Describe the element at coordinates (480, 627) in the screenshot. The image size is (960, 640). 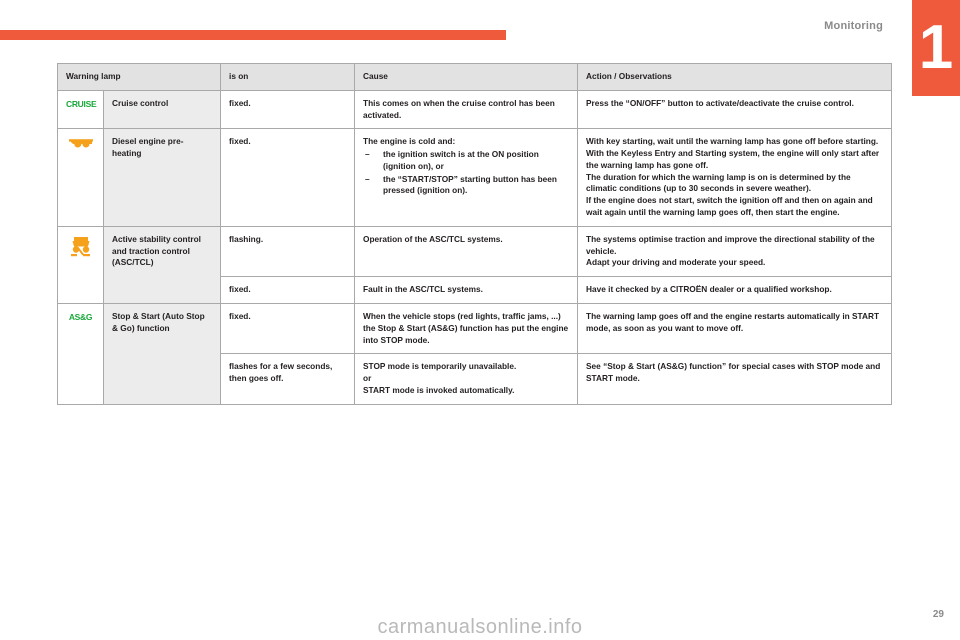
I see `site-watermark: carmanualsonline.info` at that location.